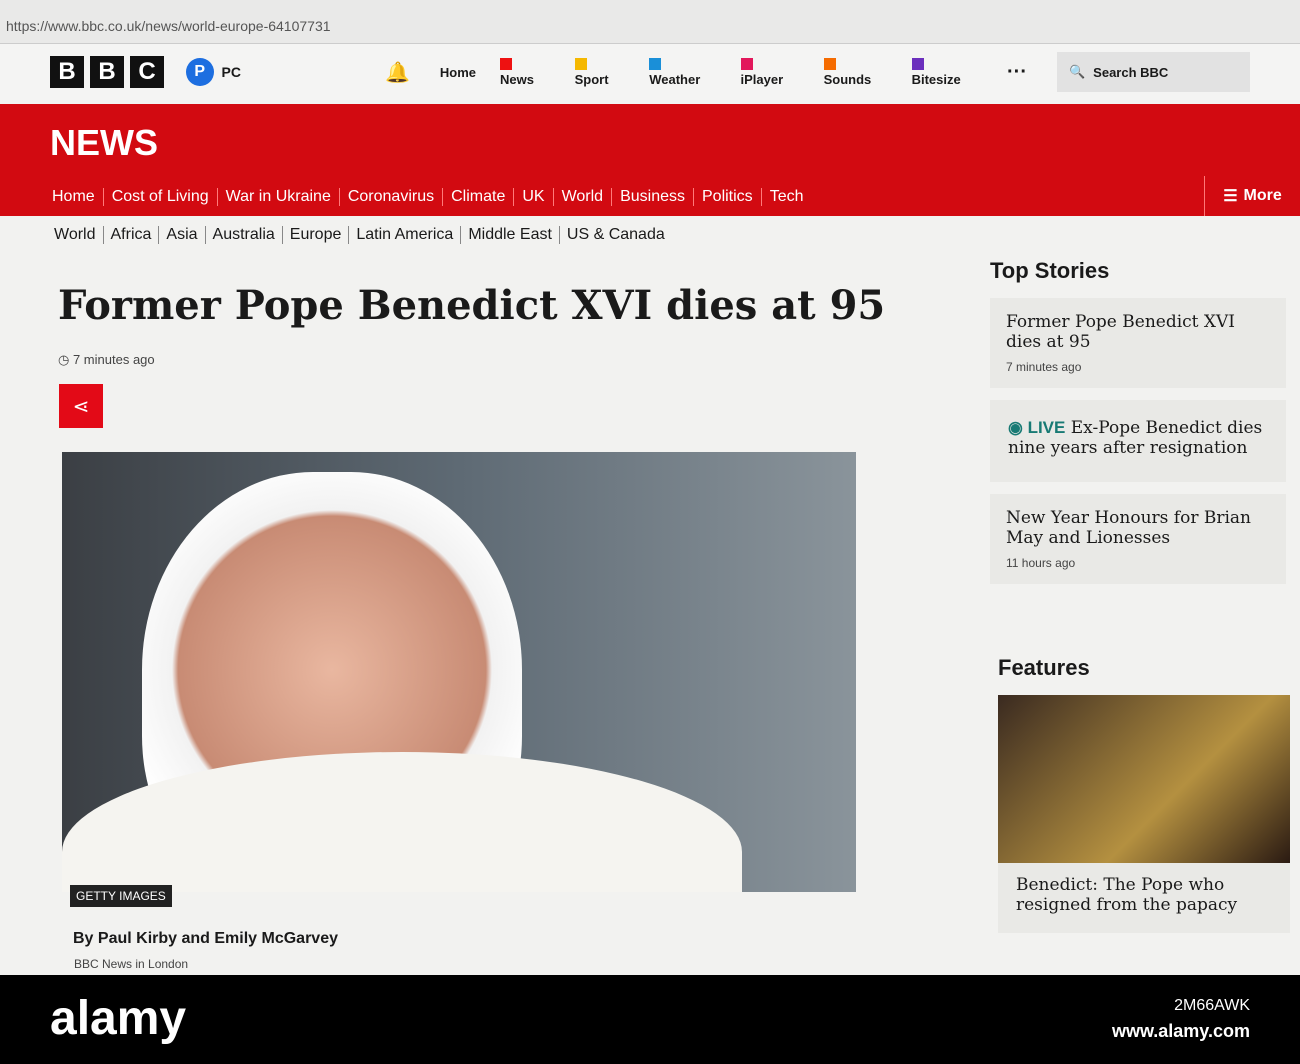 The width and height of the screenshot is (1300, 1064). I want to click on nav-bitesize: Bitesize, so click(944, 72).